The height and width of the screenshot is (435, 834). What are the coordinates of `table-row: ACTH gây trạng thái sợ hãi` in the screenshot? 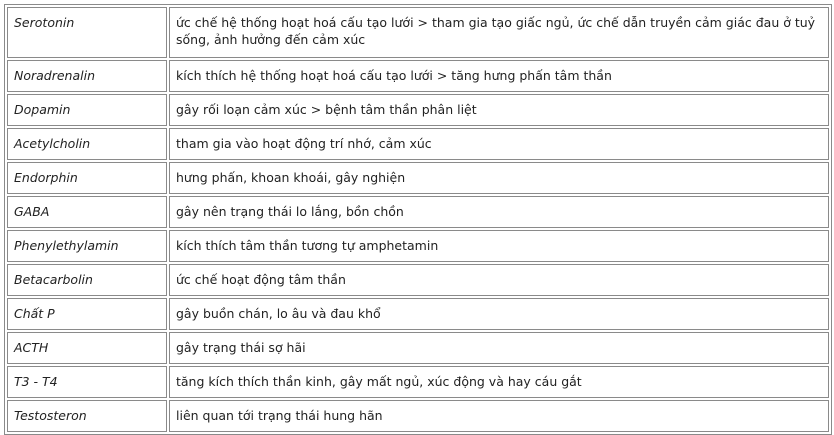 It's located at (418, 348).